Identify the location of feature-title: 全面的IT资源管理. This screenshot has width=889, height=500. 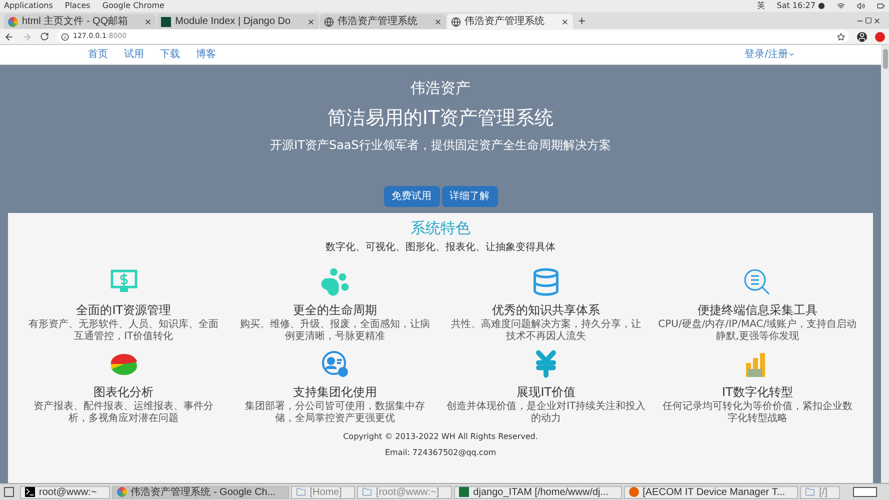
(124, 310).